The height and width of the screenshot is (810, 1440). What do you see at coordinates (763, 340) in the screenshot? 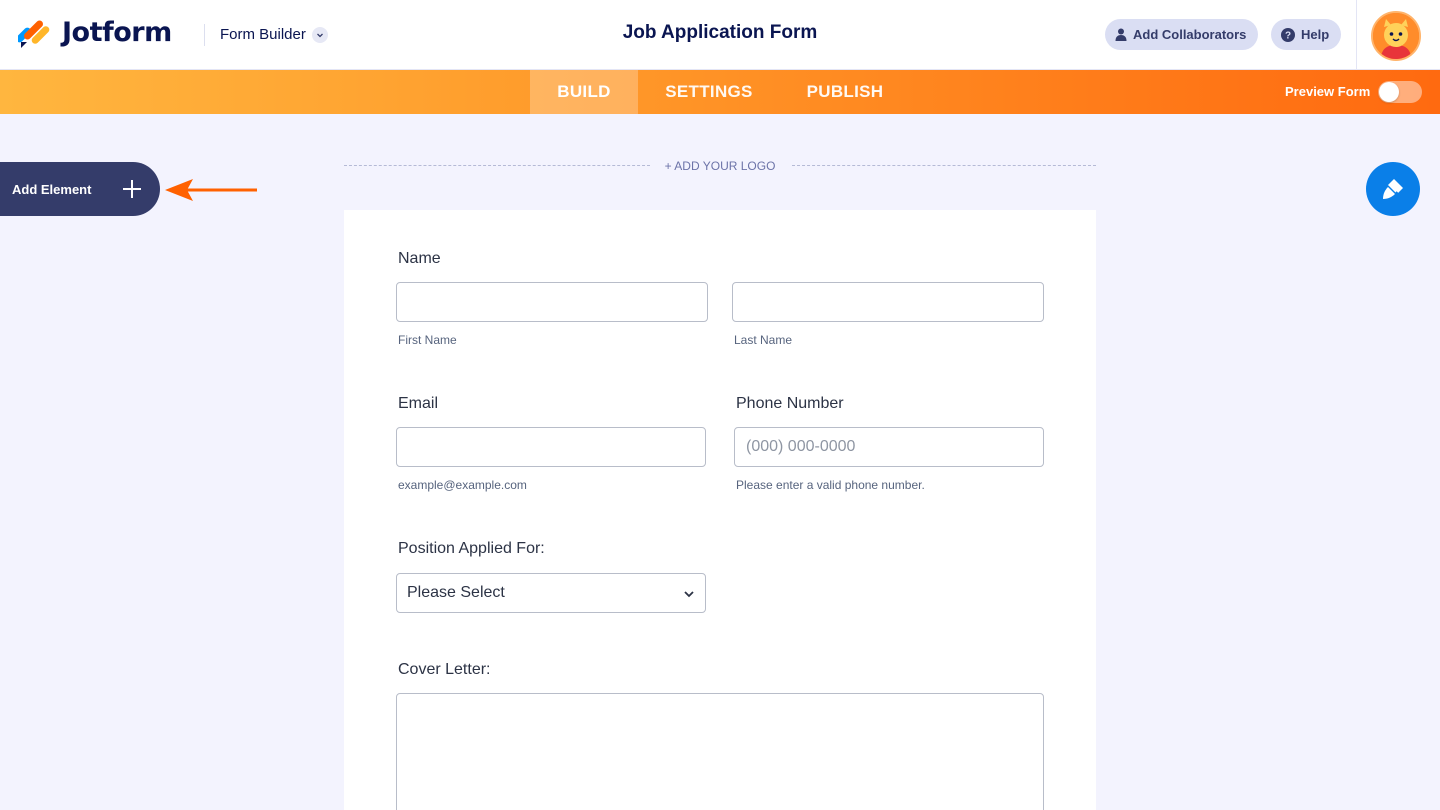
I see `last-name-sublabel: Last Name` at bounding box center [763, 340].